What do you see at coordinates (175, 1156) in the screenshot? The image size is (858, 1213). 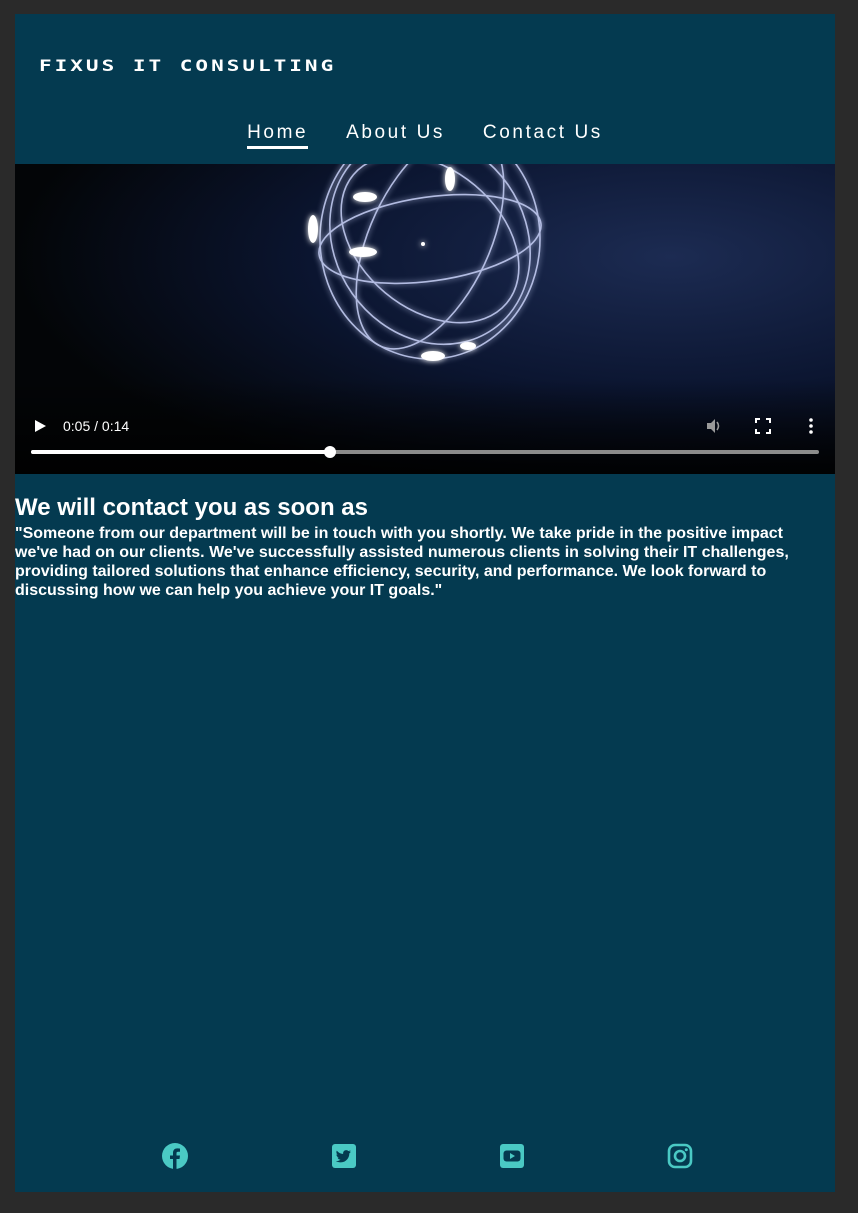 I see `facebook-icon` at bounding box center [175, 1156].